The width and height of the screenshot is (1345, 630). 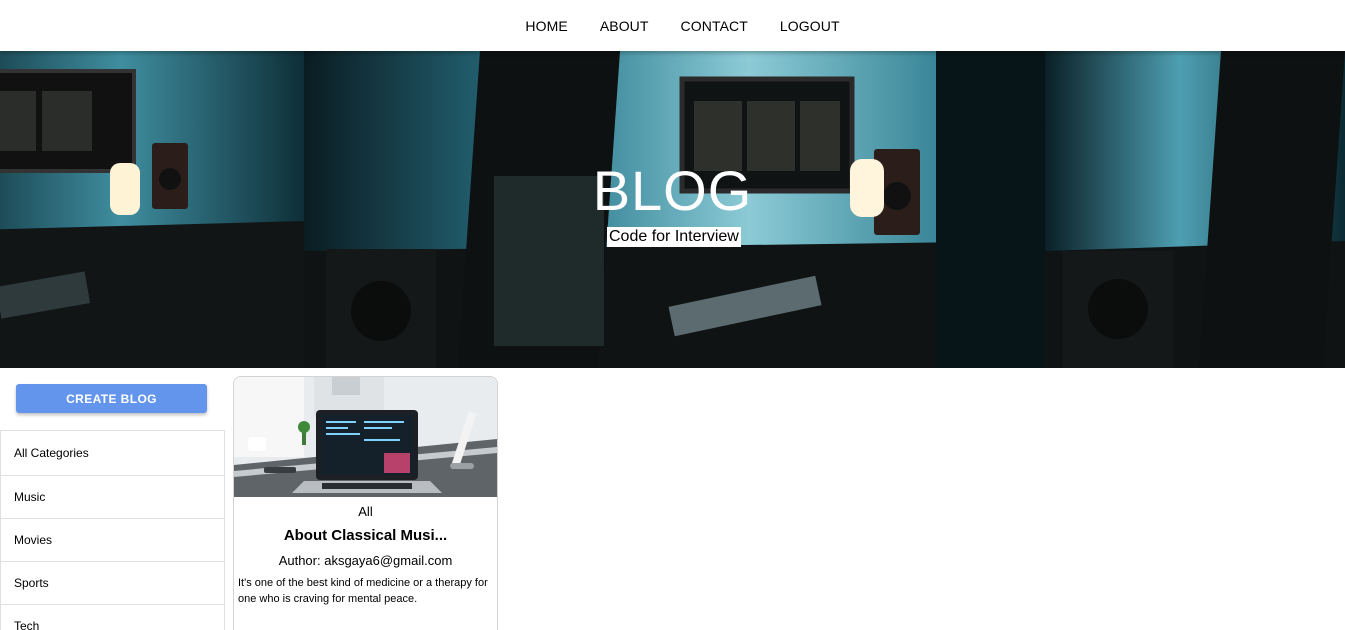 What do you see at coordinates (112, 540) in the screenshot?
I see `category-movies: Movies` at bounding box center [112, 540].